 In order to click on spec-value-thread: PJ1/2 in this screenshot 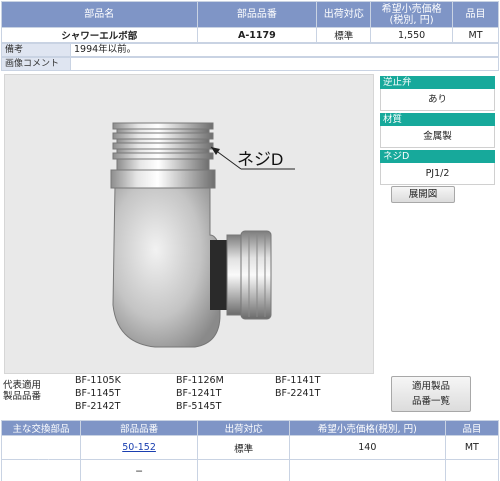, I will do `click(437, 174)`.